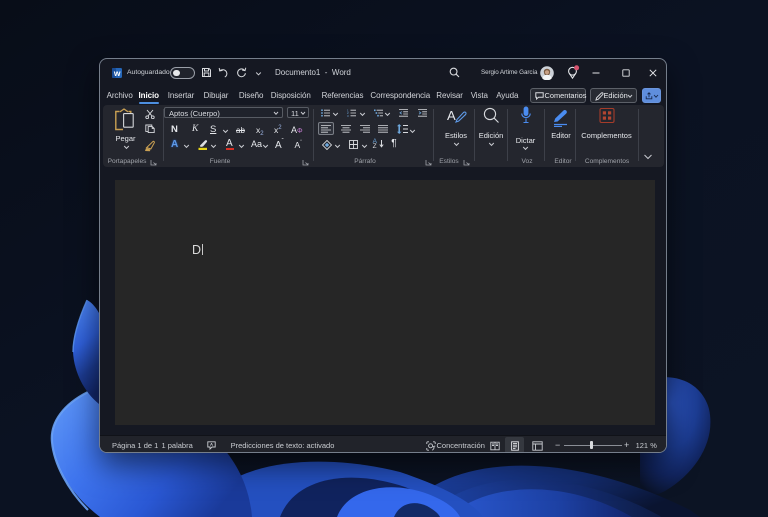 The image size is (768, 517). What do you see at coordinates (117, 73) in the screenshot?
I see `svg-text: w` at bounding box center [117, 73].